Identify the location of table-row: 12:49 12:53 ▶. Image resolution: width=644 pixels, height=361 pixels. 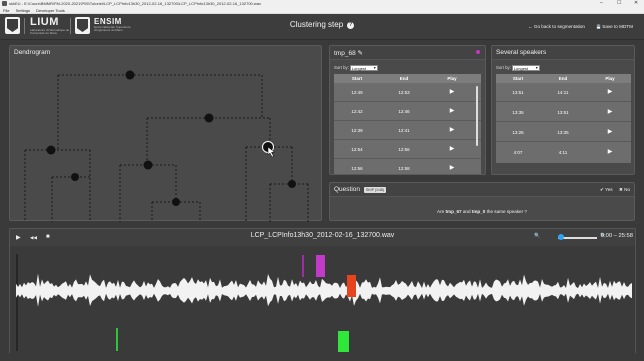
(407, 92).